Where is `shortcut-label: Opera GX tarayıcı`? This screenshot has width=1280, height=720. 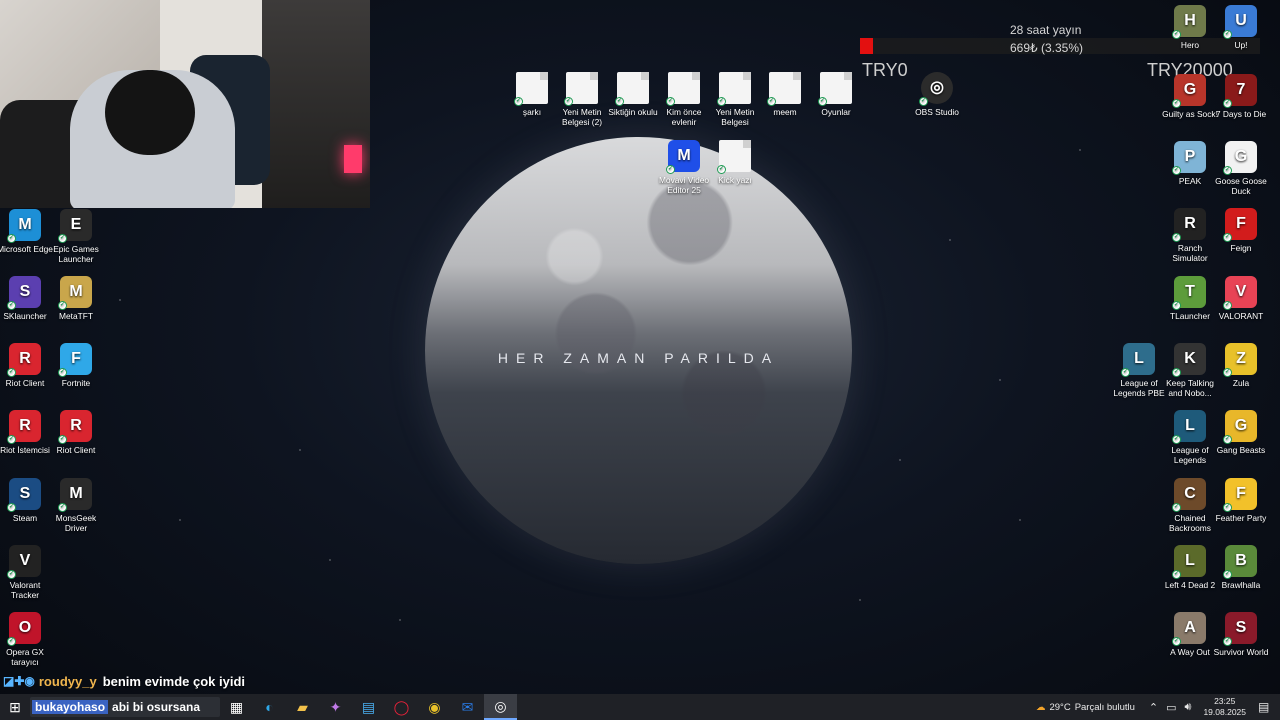
shortcut-label: Opera GX tarayıcı is located at coordinates (25, 657).